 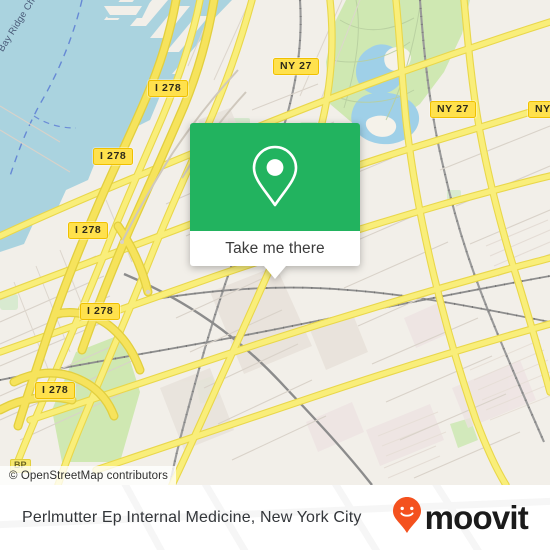 I want to click on highway-shield-ny27: NY, so click(x=539, y=109).